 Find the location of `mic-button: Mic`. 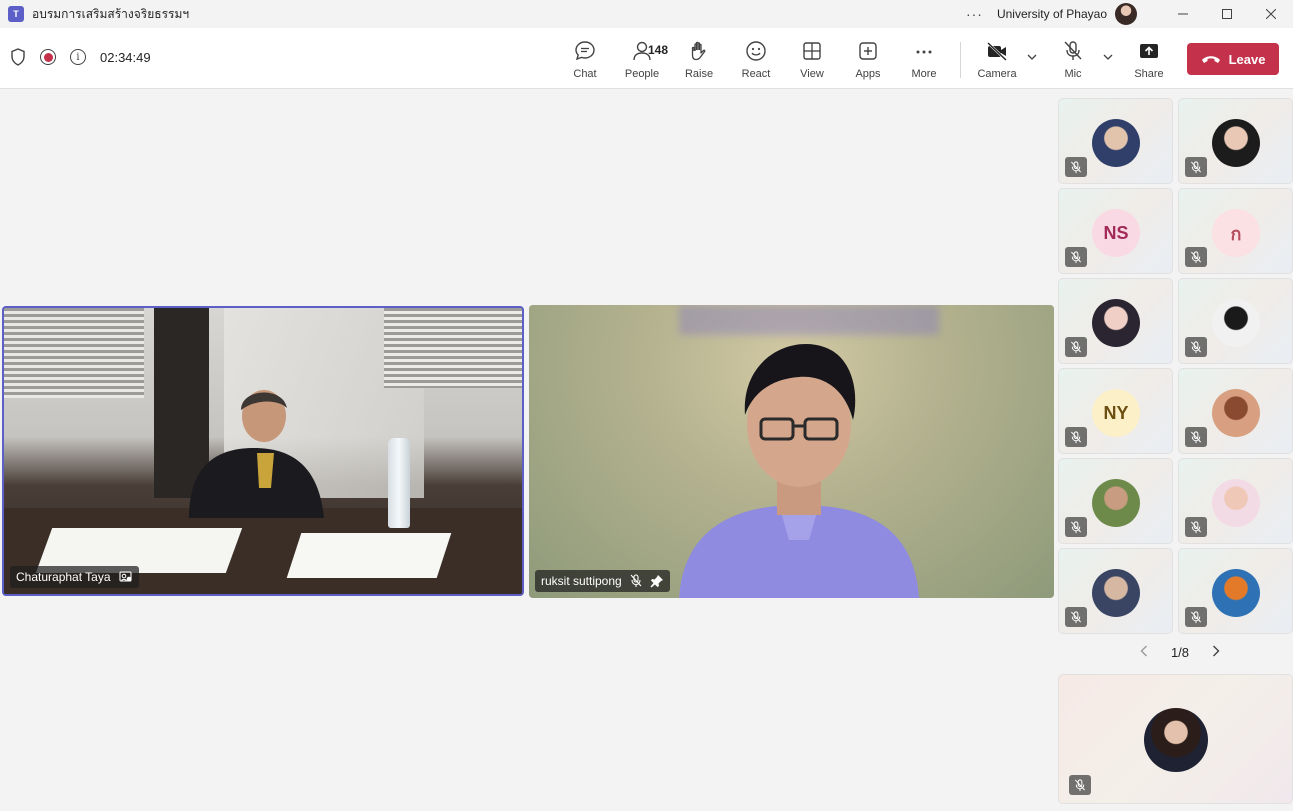

mic-button: Mic is located at coordinates (1073, 60).